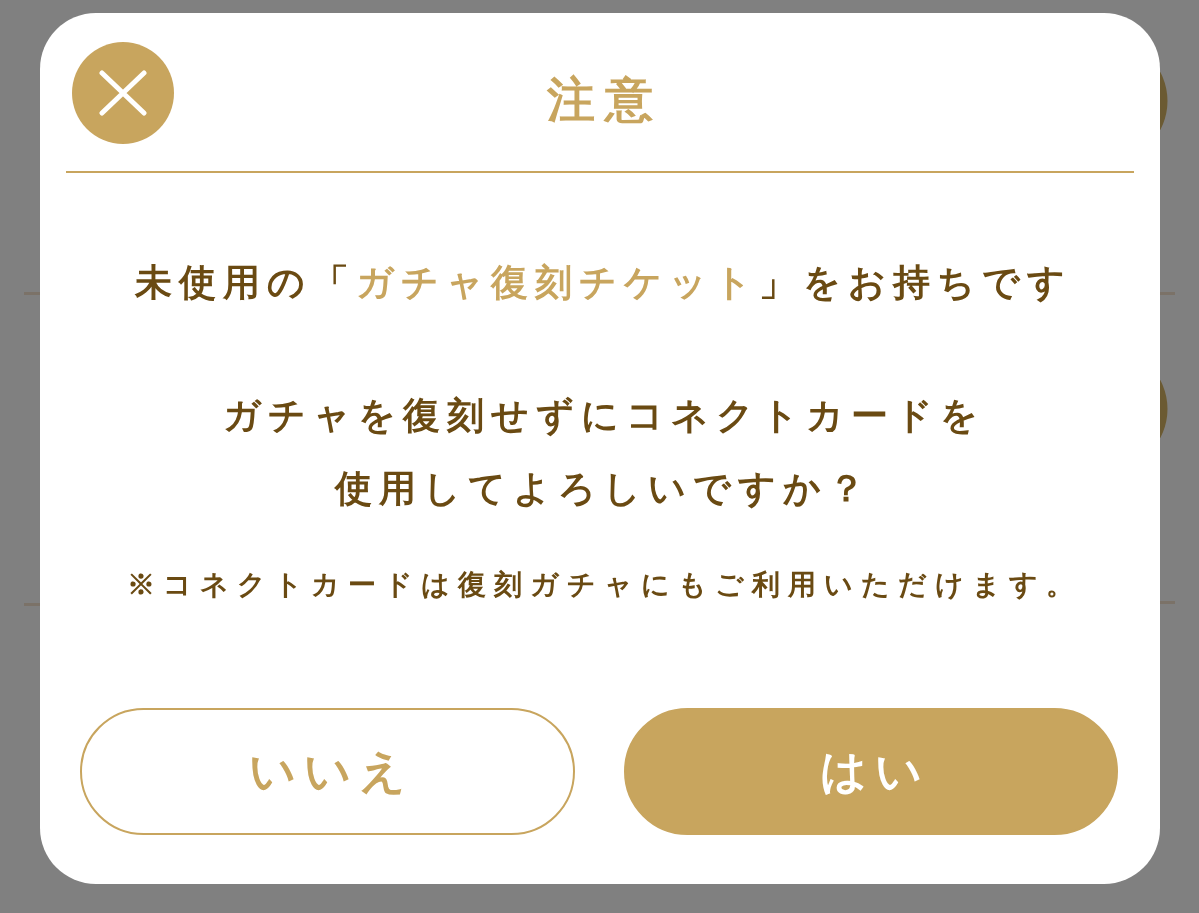 This screenshot has height=913, width=1199. Describe the element at coordinates (870, 771) in the screenshot. I see `confirm-button: はい` at that location.